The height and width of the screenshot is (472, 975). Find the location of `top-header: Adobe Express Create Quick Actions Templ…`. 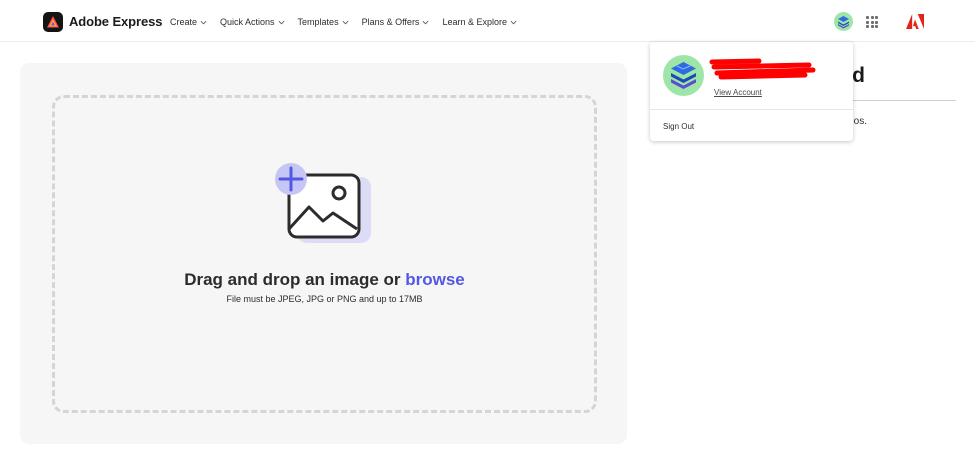

top-header: Adobe Express Create Quick Actions Templ… is located at coordinates (487, 21).